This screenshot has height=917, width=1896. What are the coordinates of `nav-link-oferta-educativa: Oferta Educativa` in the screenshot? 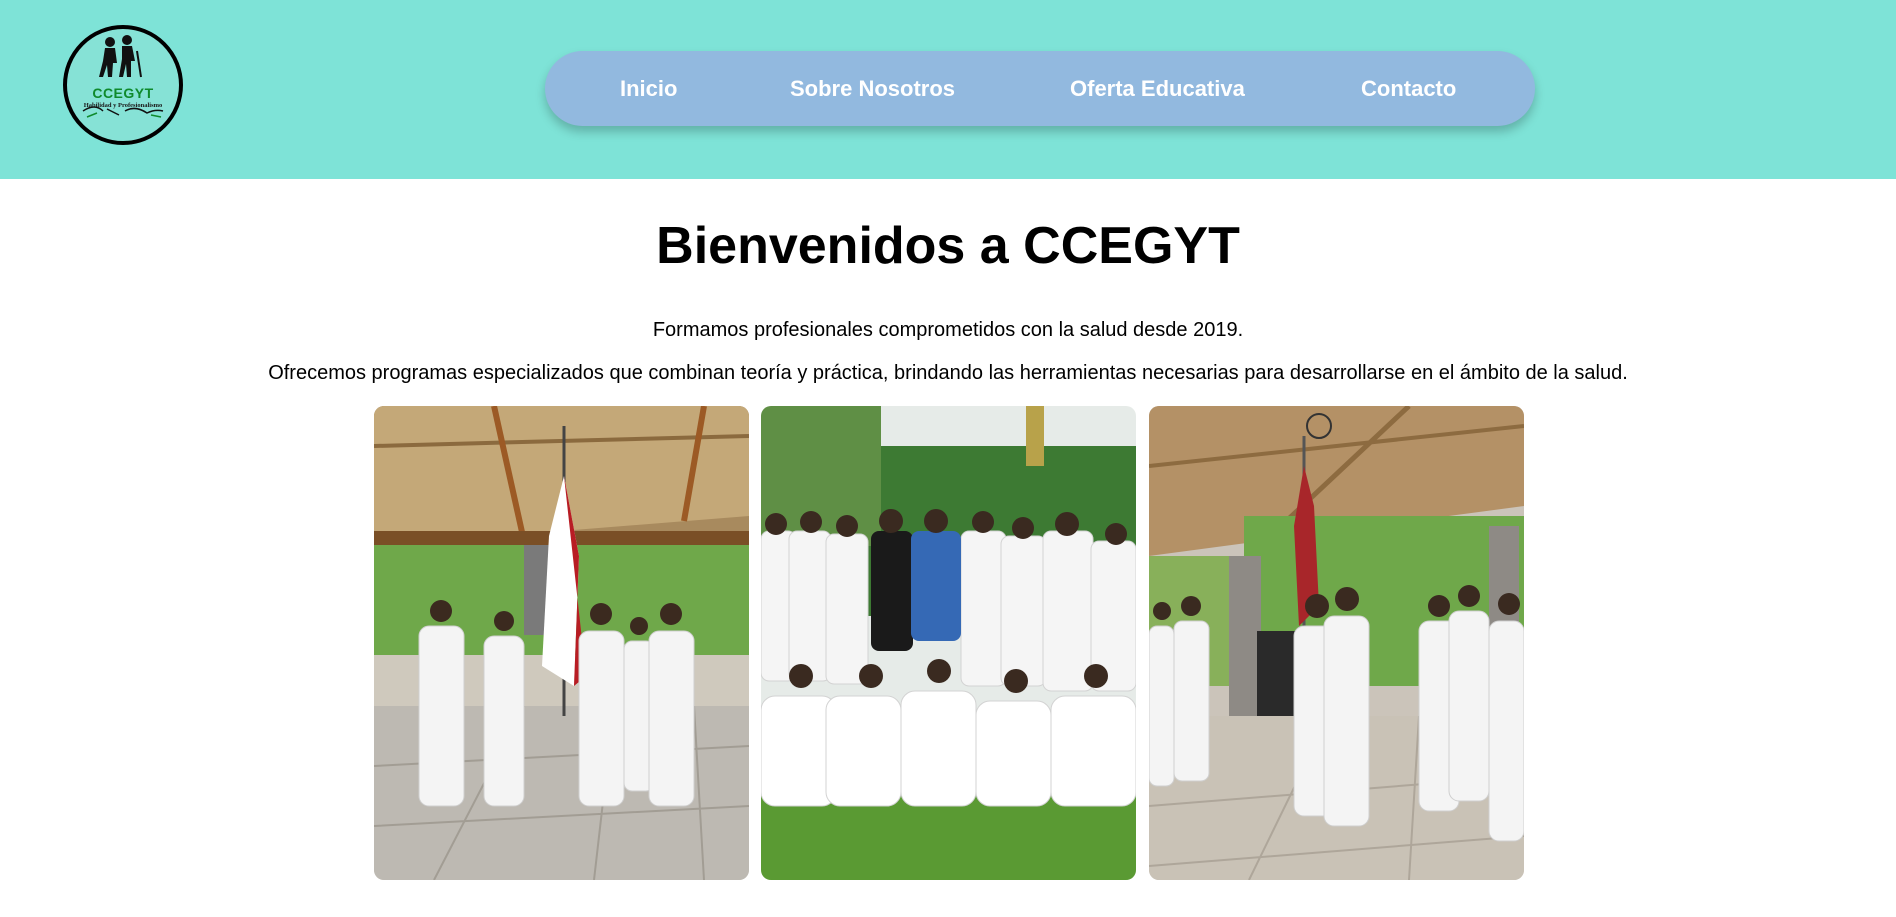 It's located at (1157, 88).